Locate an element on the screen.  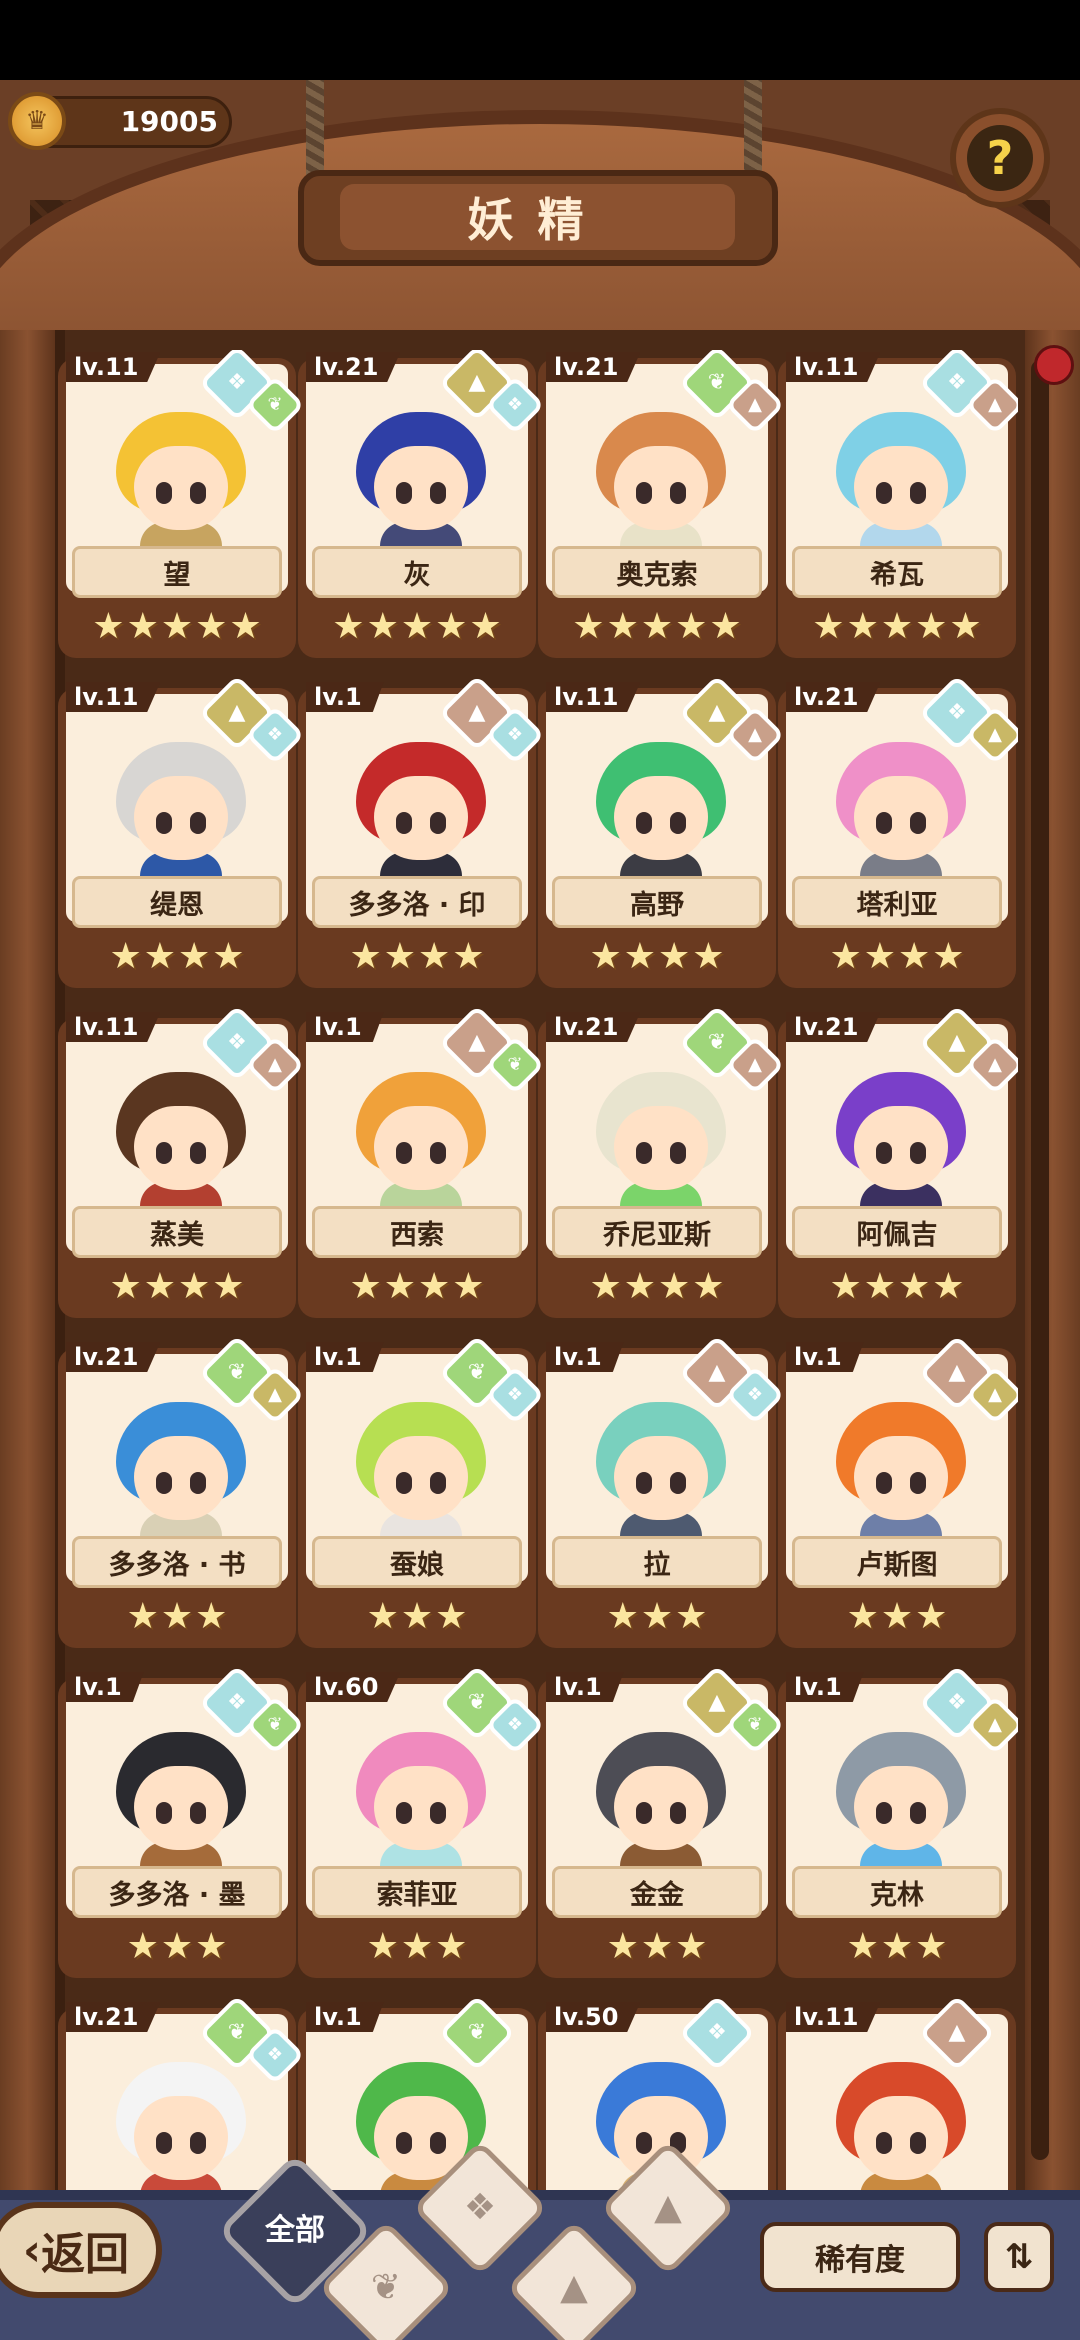
fairy-card: lv.21 ❦ ❖ is located at coordinates (181, 2097).